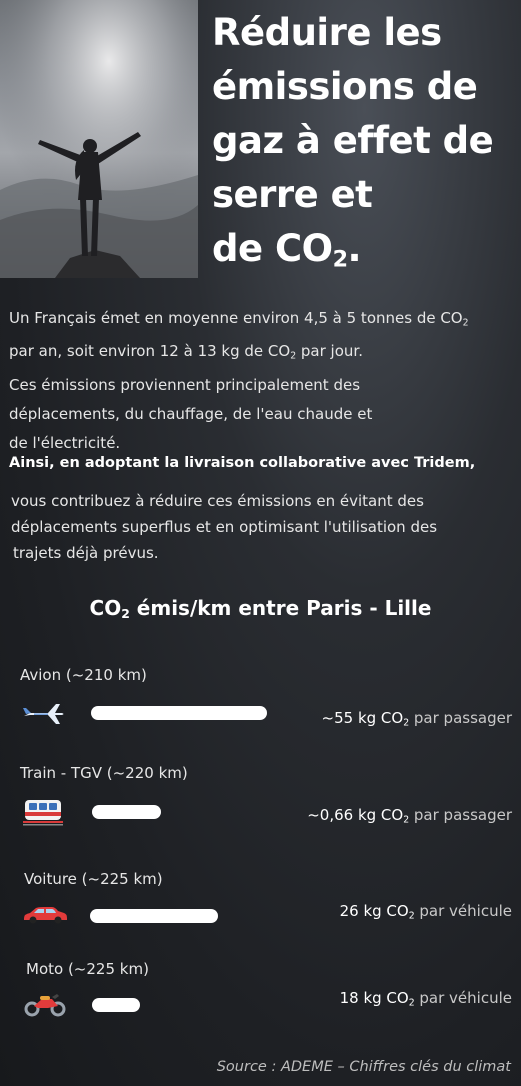  I want to click on value-number: 26 kg CO, so click(374, 911).